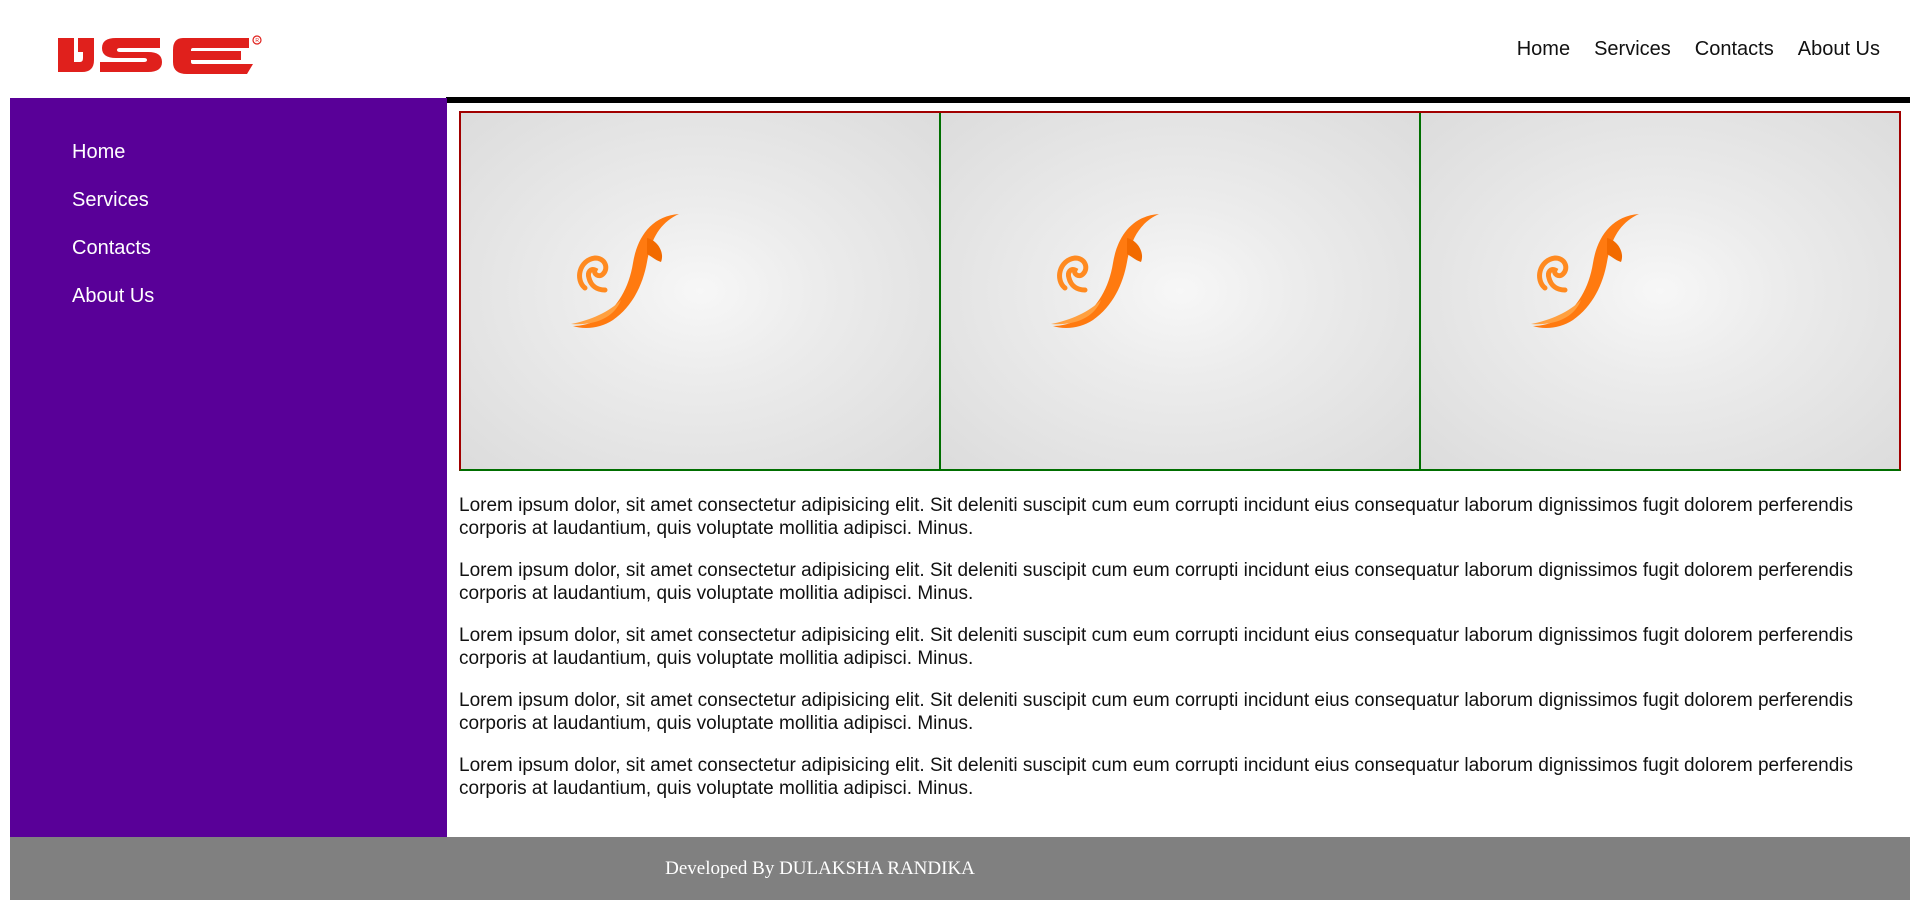 The image size is (1913, 923). What do you see at coordinates (113, 165) in the screenshot?
I see `sidebar-item-home: Home` at bounding box center [113, 165].